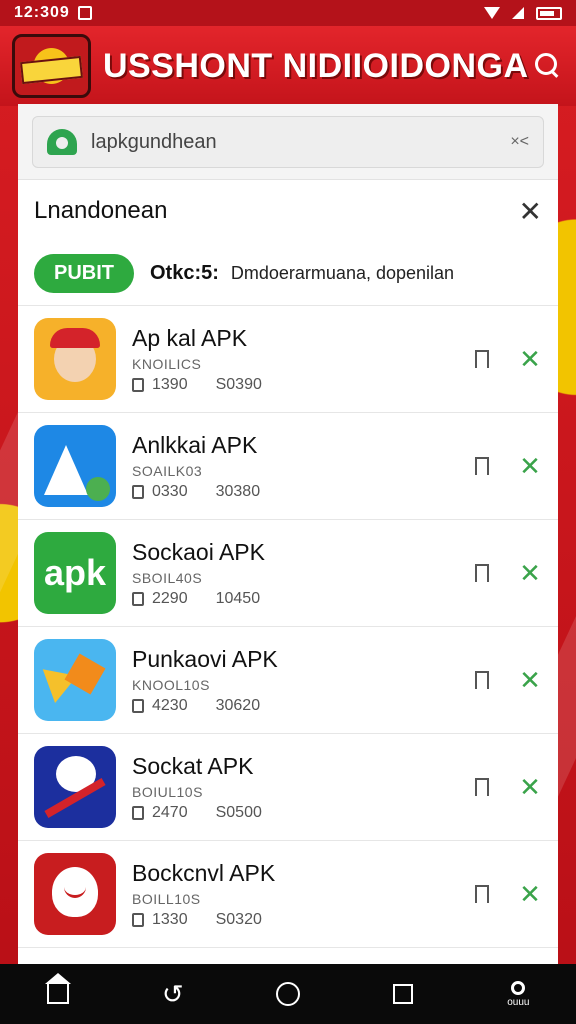 Image resolution: width=576 pixels, height=1024 pixels. I want to click on recents-button, so click(403, 994).